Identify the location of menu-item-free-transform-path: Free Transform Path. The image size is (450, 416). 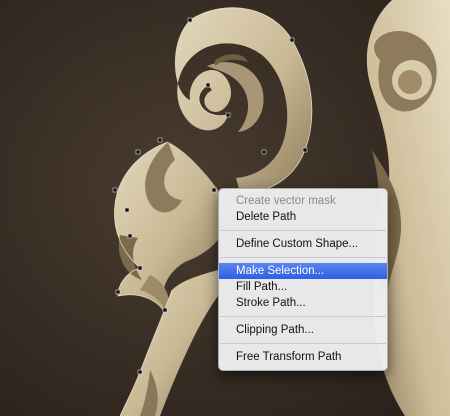
(303, 357).